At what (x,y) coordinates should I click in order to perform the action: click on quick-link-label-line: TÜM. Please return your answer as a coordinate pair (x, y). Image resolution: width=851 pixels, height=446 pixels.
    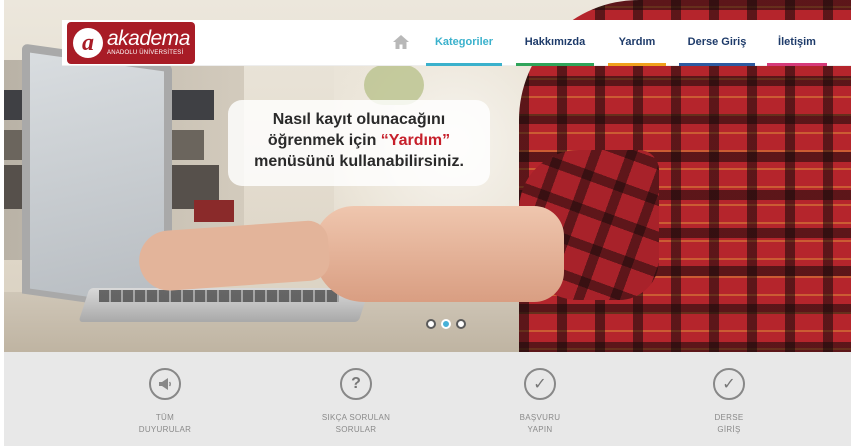
    Looking at the image, I should click on (165, 417).